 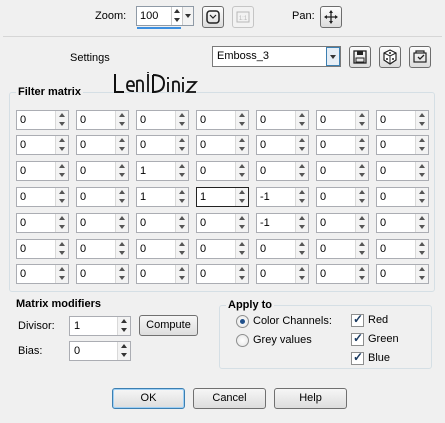 What do you see at coordinates (390, 57) in the screenshot?
I see `reset-preset-button` at bounding box center [390, 57].